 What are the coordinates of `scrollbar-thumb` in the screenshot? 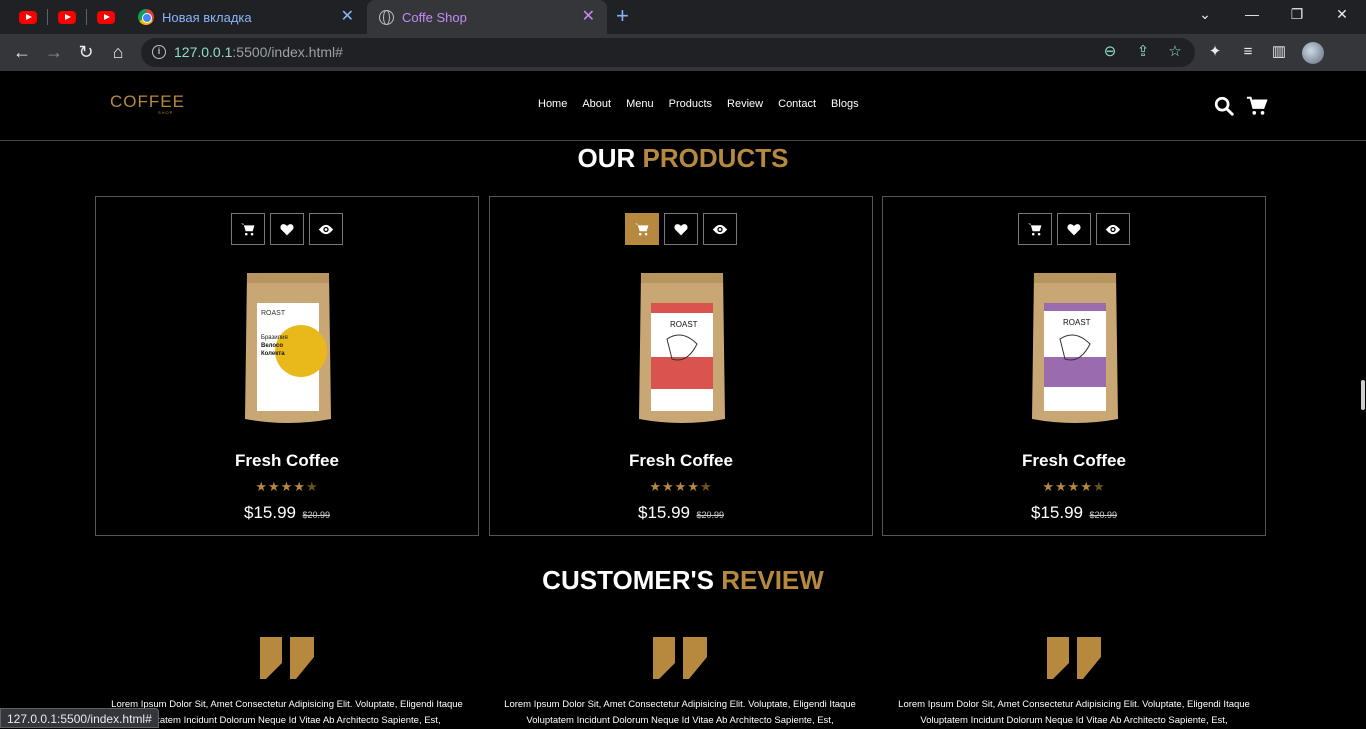 It's located at (1363, 395).